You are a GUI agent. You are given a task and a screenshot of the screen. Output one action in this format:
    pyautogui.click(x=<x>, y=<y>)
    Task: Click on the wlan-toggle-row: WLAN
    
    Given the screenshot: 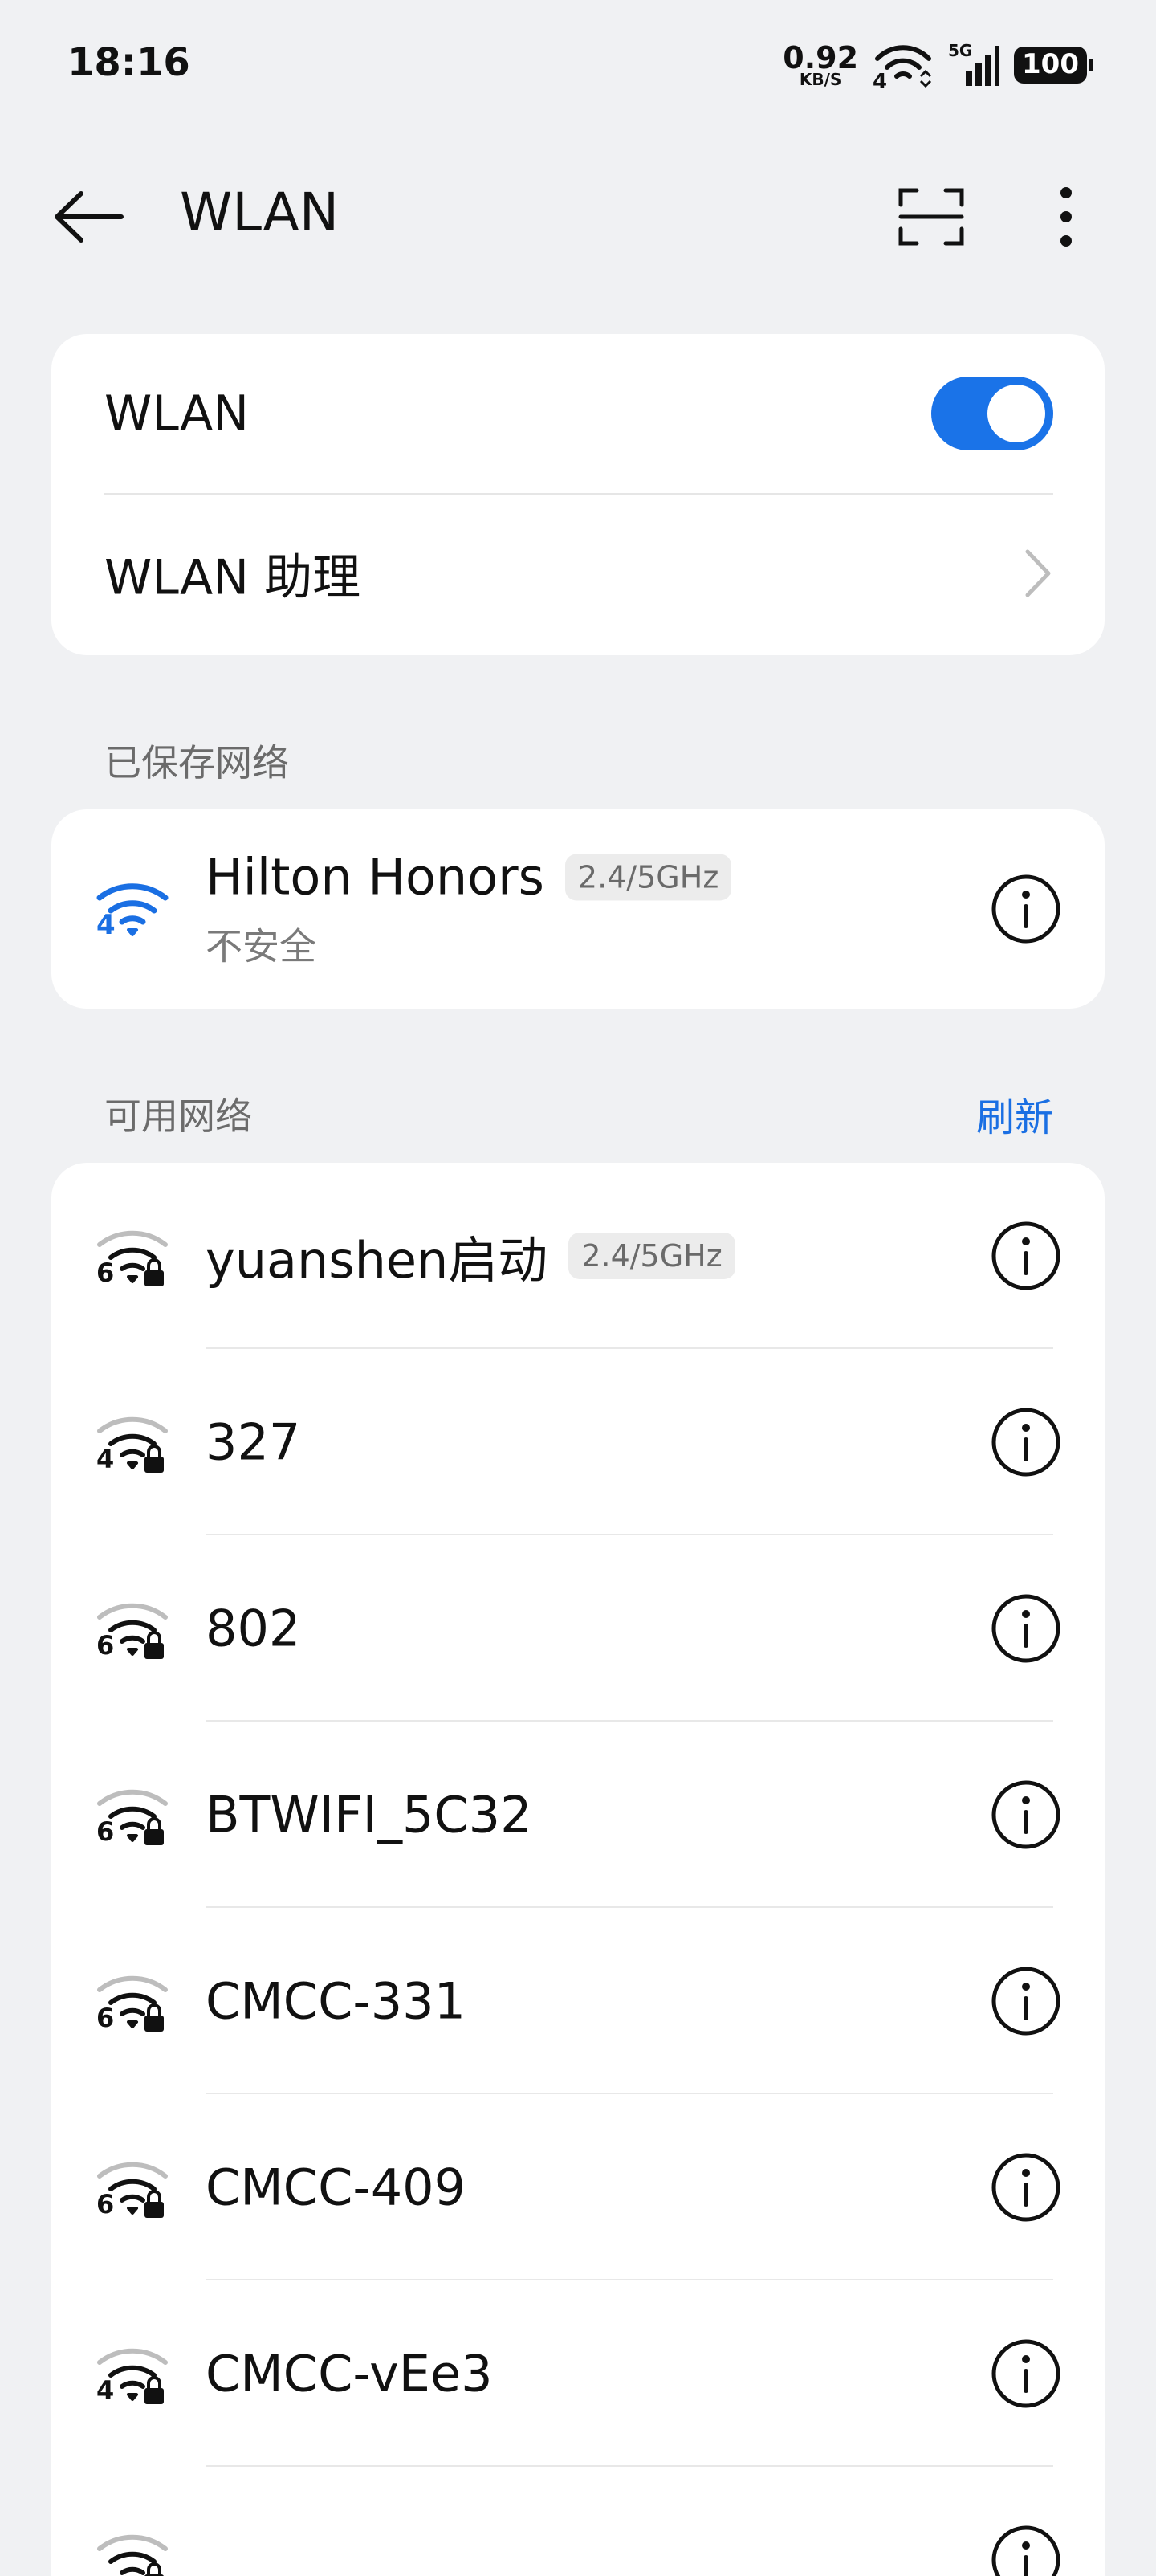 What is the action you would take?
    pyautogui.click(x=578, y=413)
    